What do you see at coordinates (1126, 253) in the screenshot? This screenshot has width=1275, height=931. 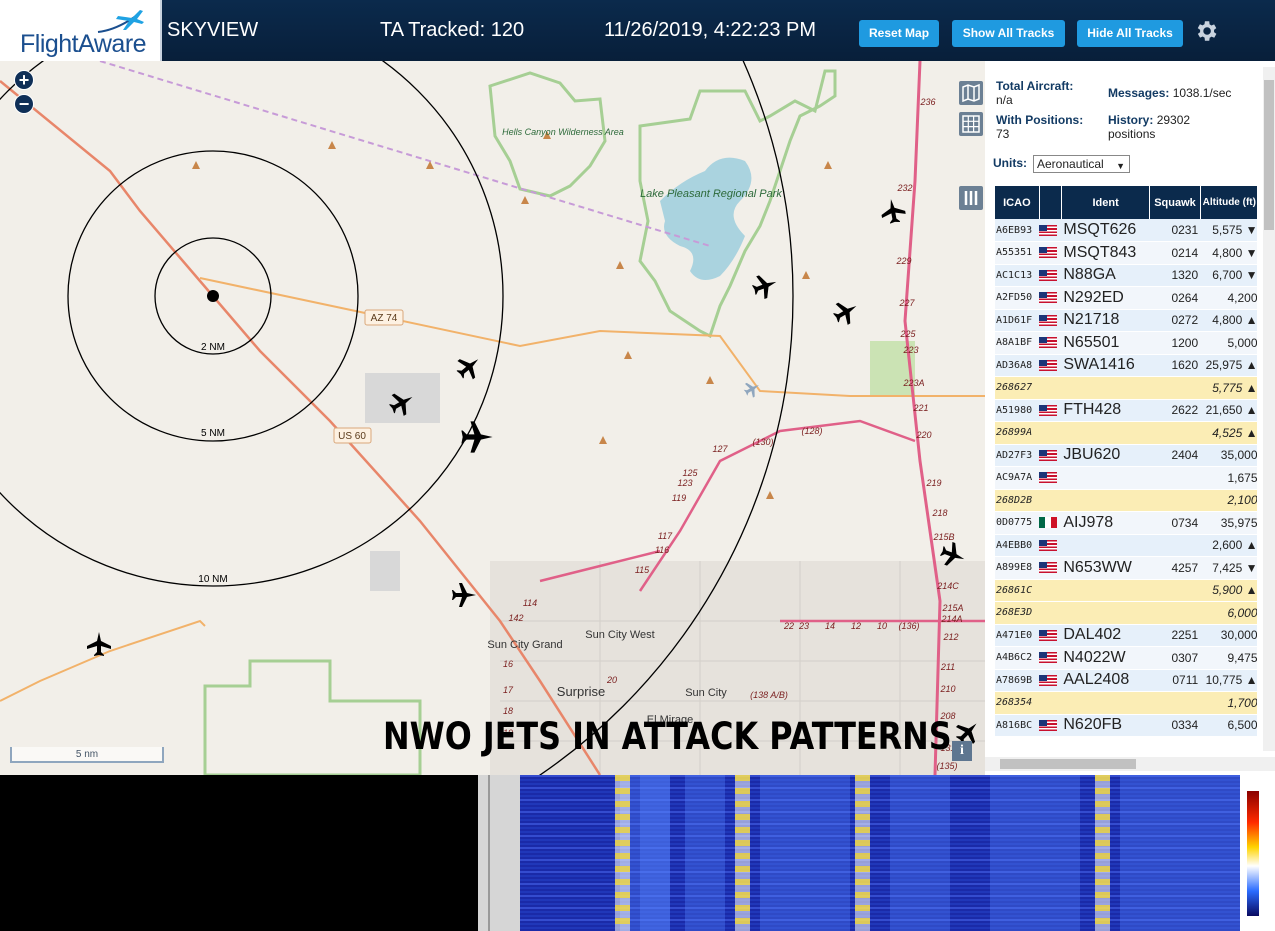 I see `table-row: A55351 MSQT843 0214 4,800 ▼` at bounding box center [1126, 253].